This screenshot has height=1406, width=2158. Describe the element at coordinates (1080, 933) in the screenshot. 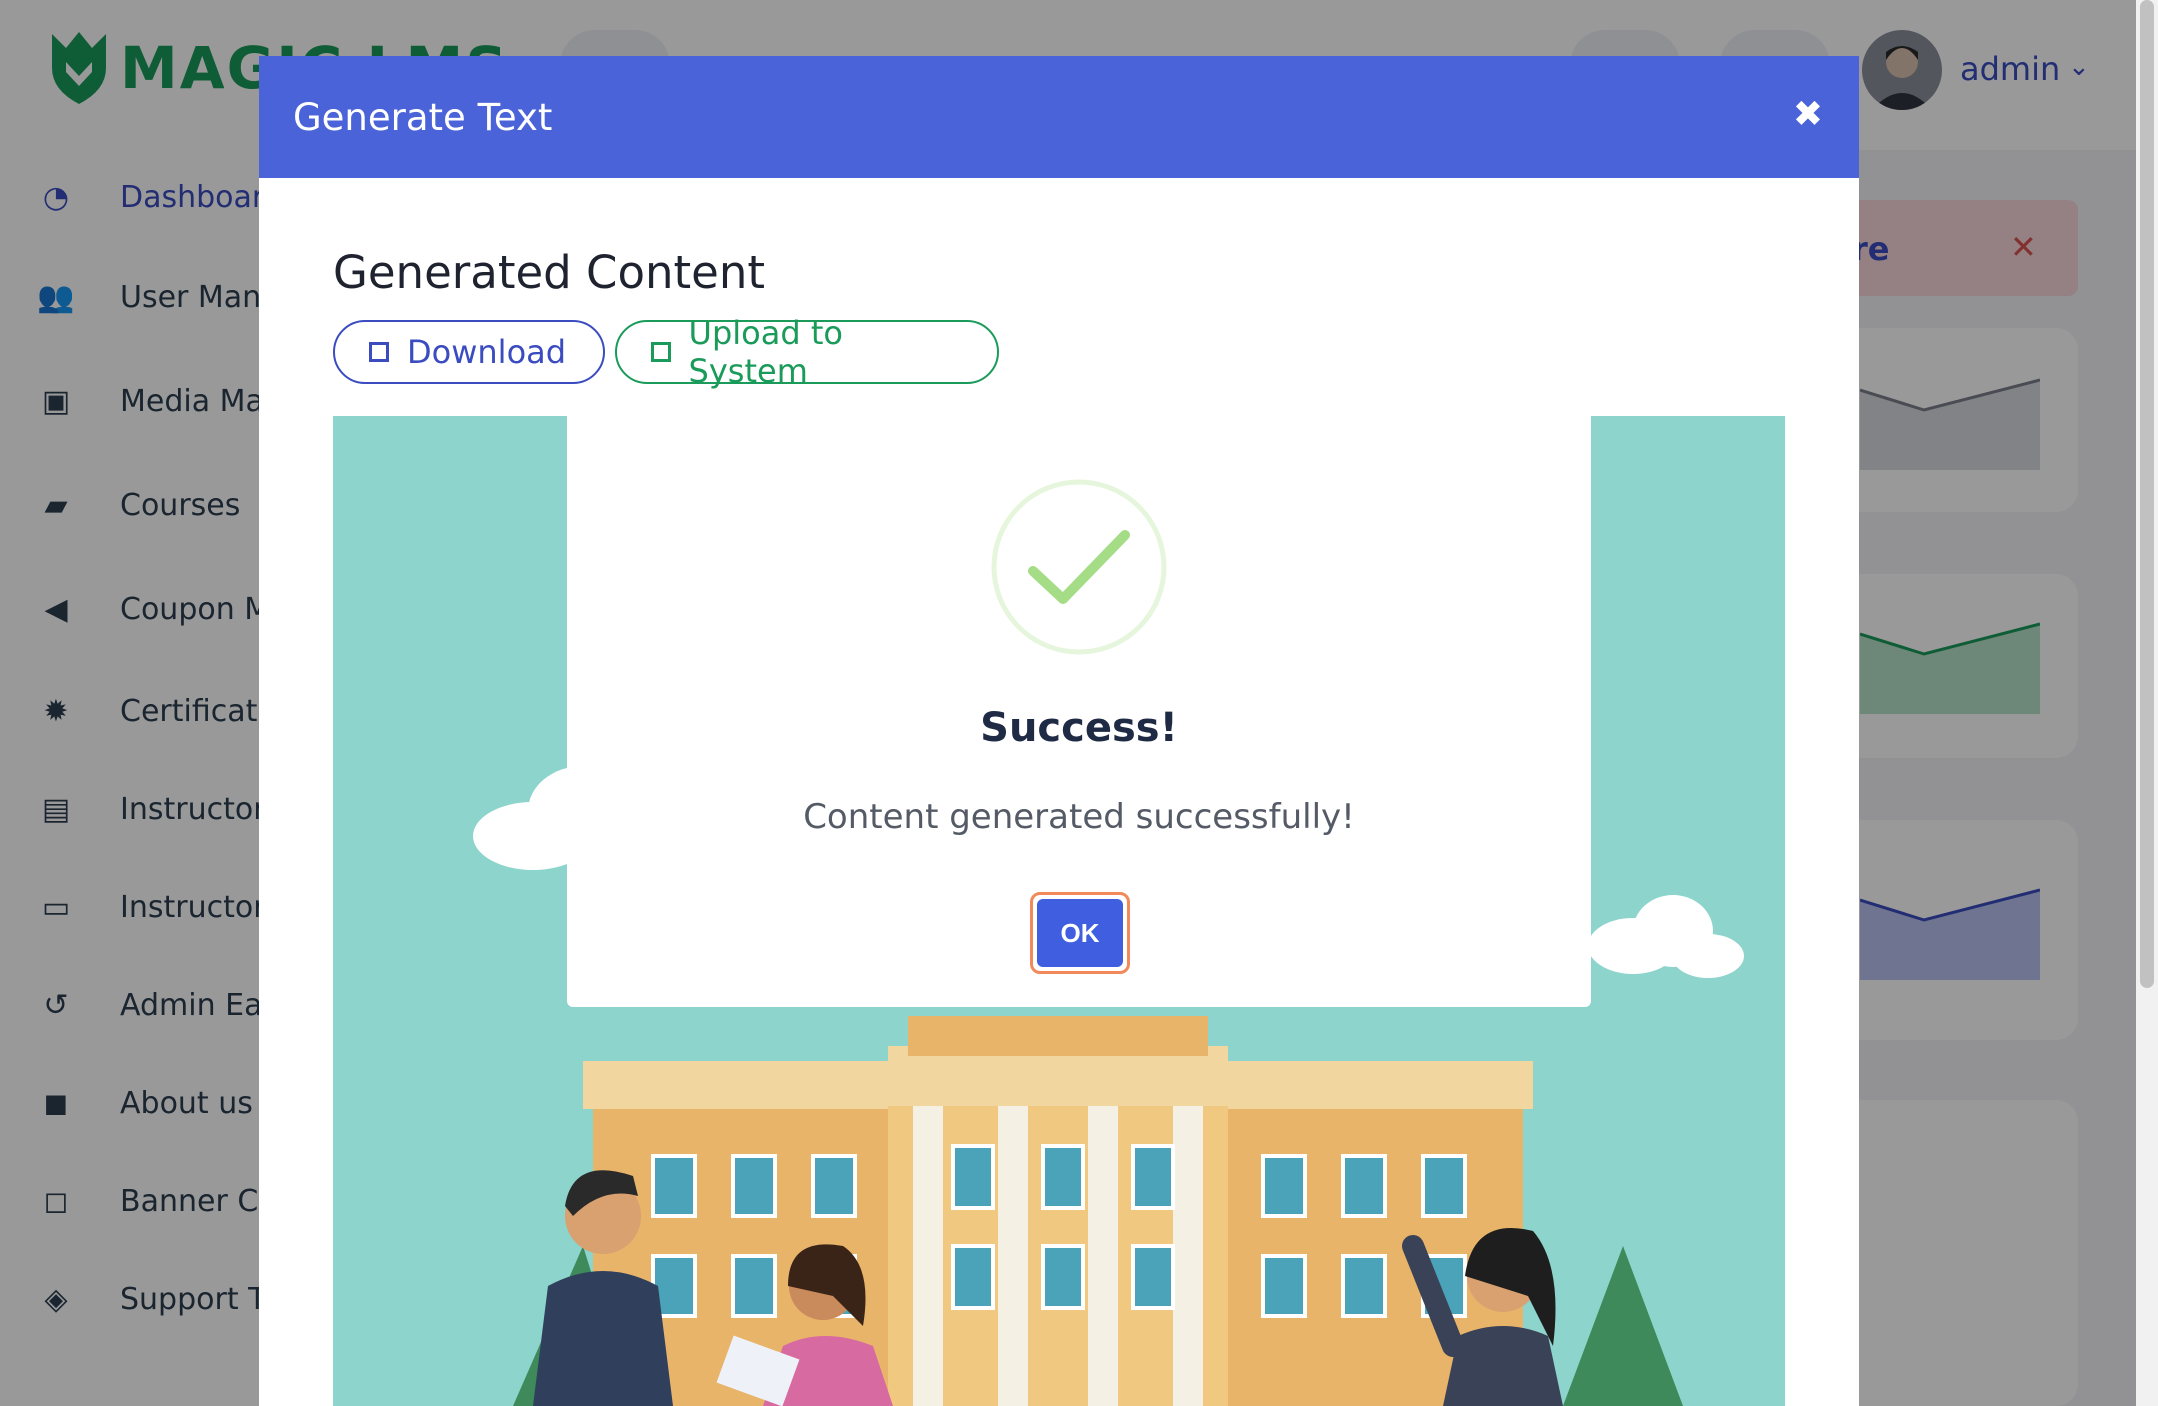

I see `ok-button: OK` at that location.